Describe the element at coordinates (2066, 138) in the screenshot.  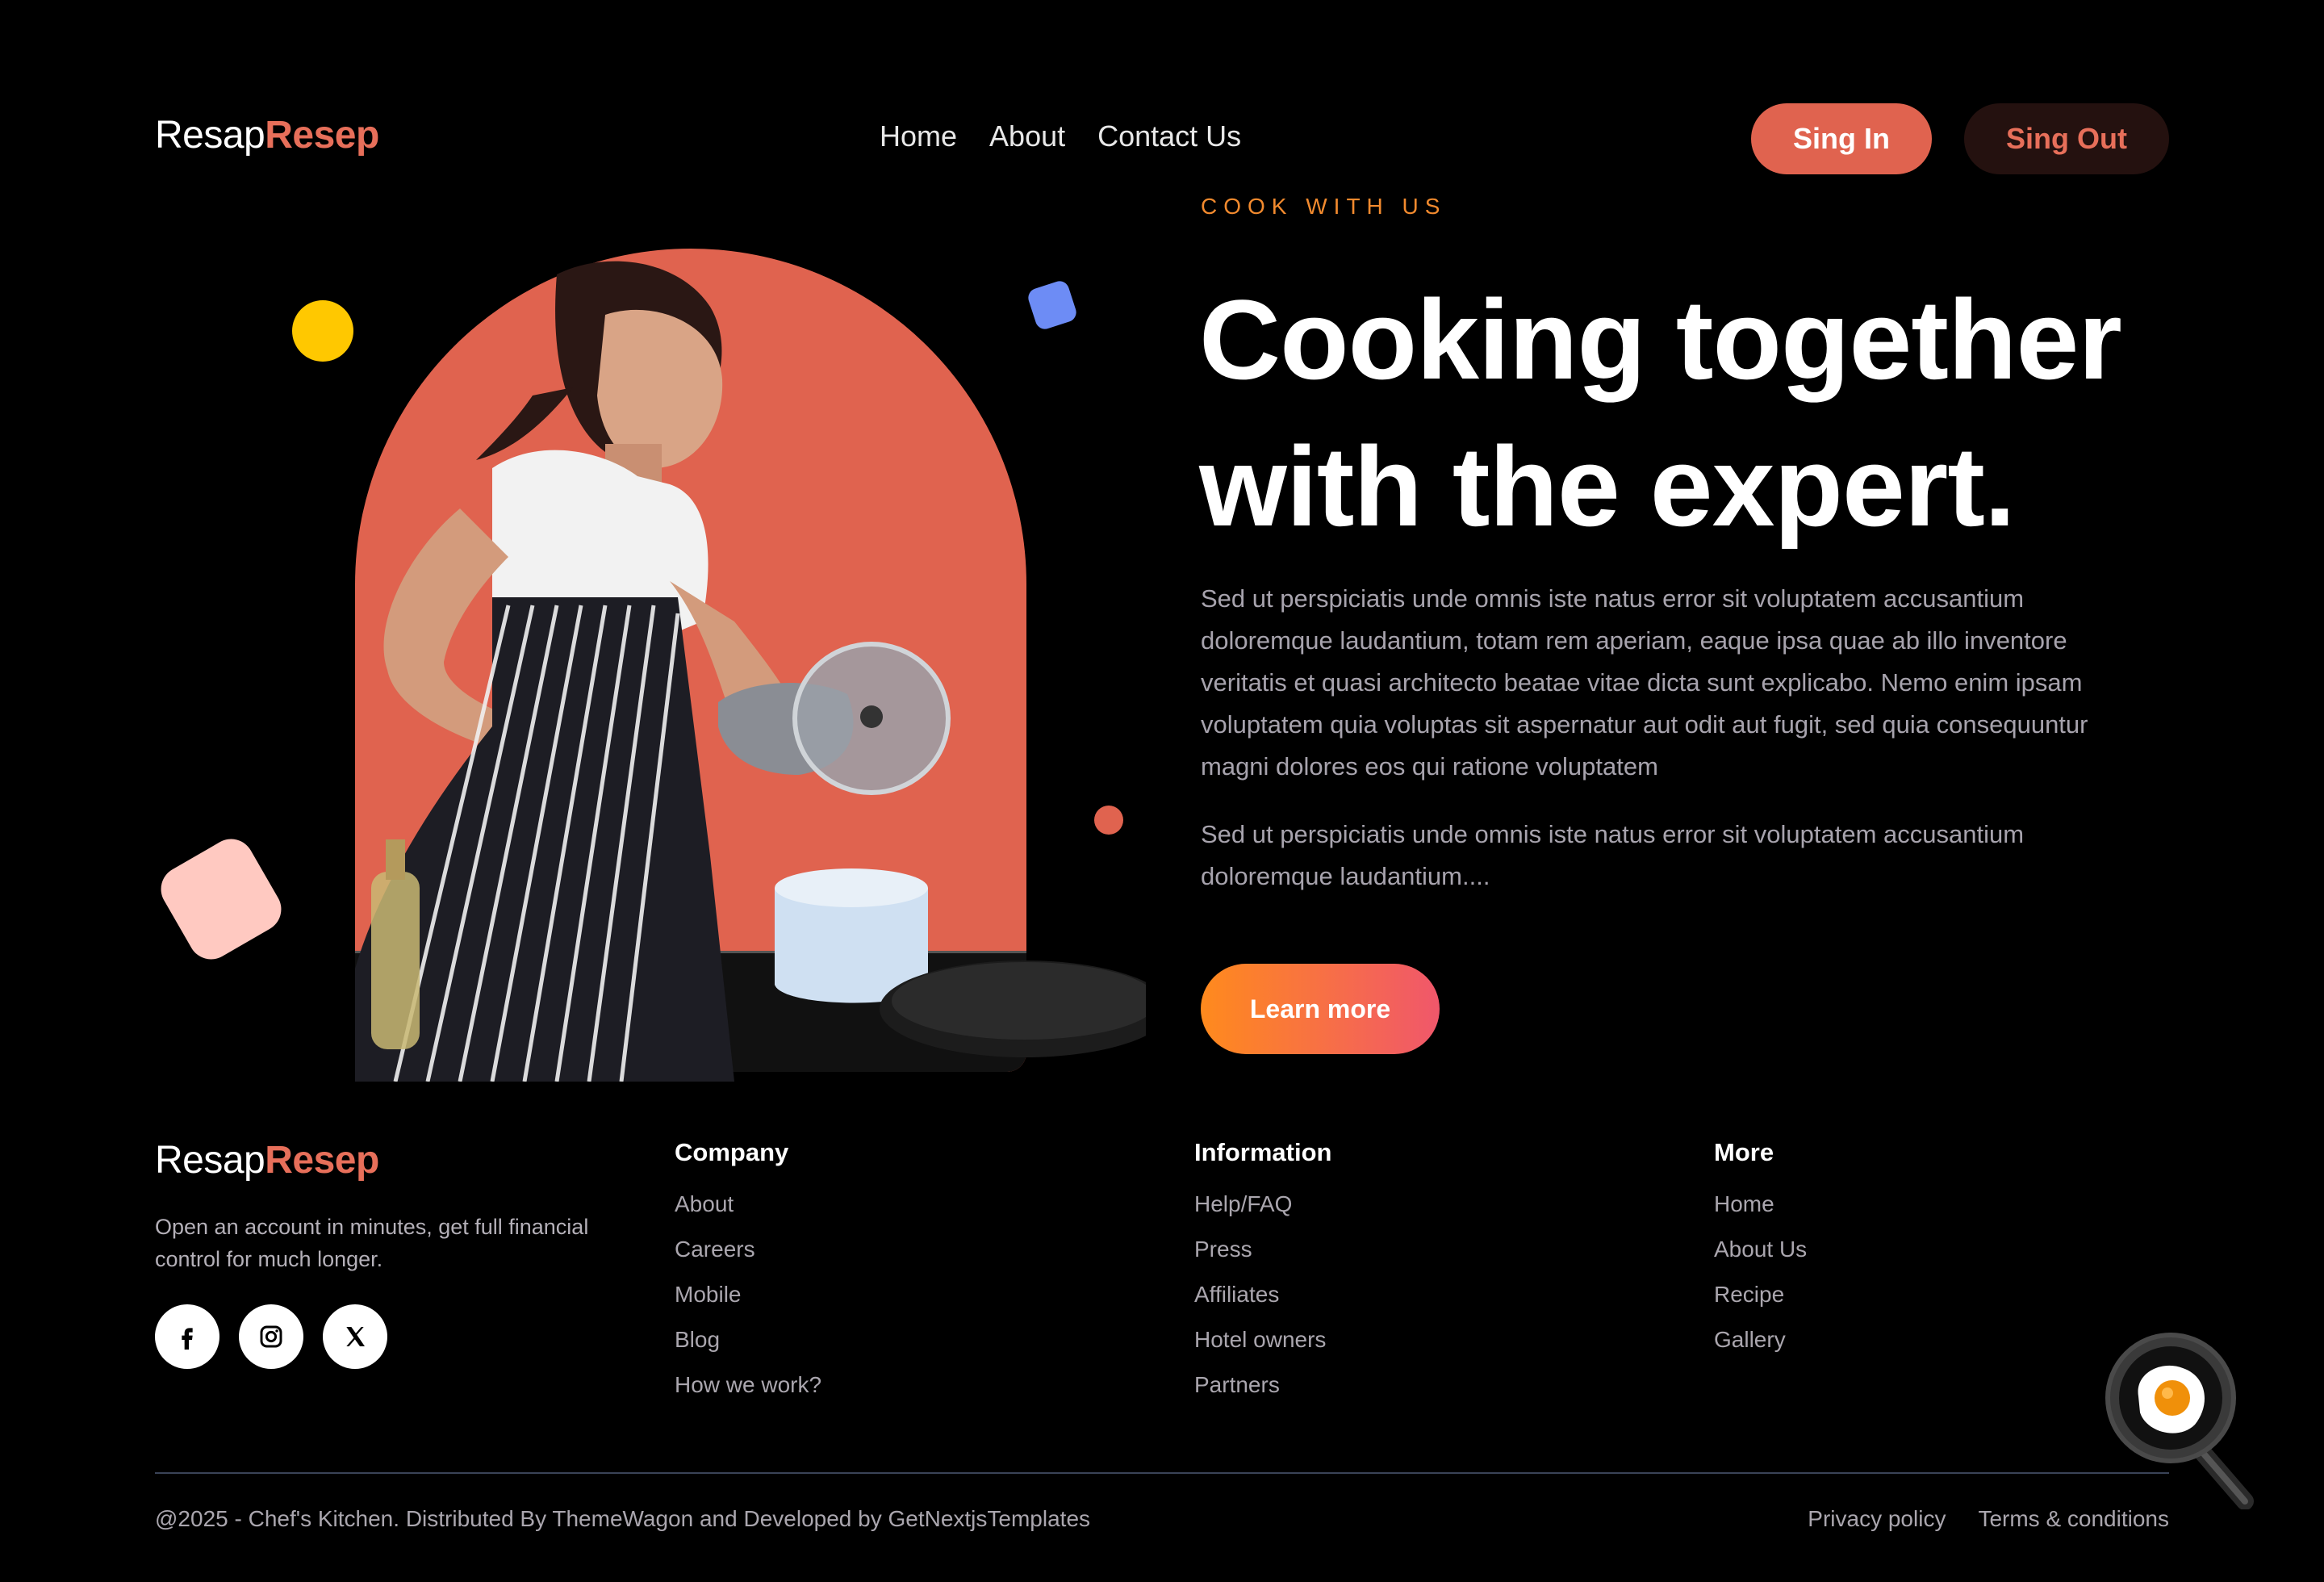
I see `sign-out-button: Sing Out` at that location.